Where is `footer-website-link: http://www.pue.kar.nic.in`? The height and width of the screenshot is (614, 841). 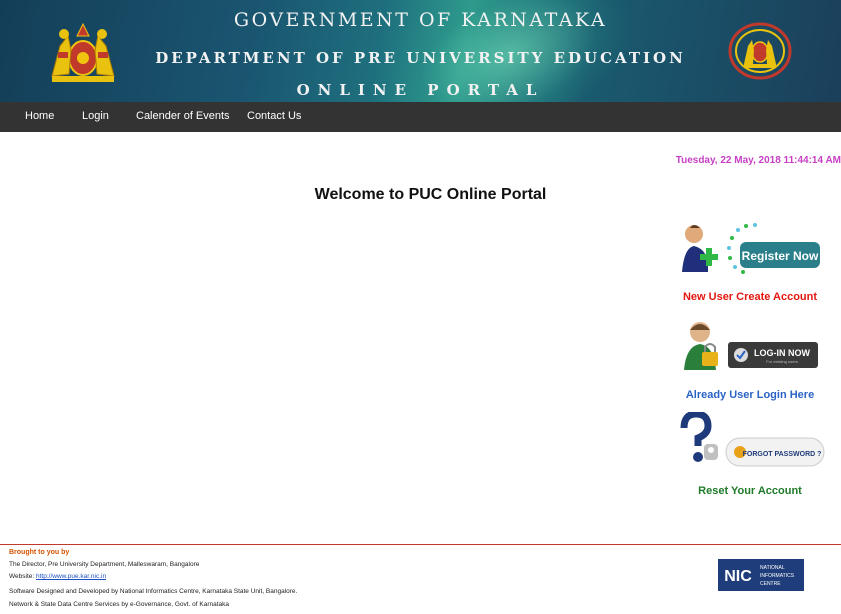 footer-website-link: http://www.pue.kar.nic.in is located at coordinates (71, 576).